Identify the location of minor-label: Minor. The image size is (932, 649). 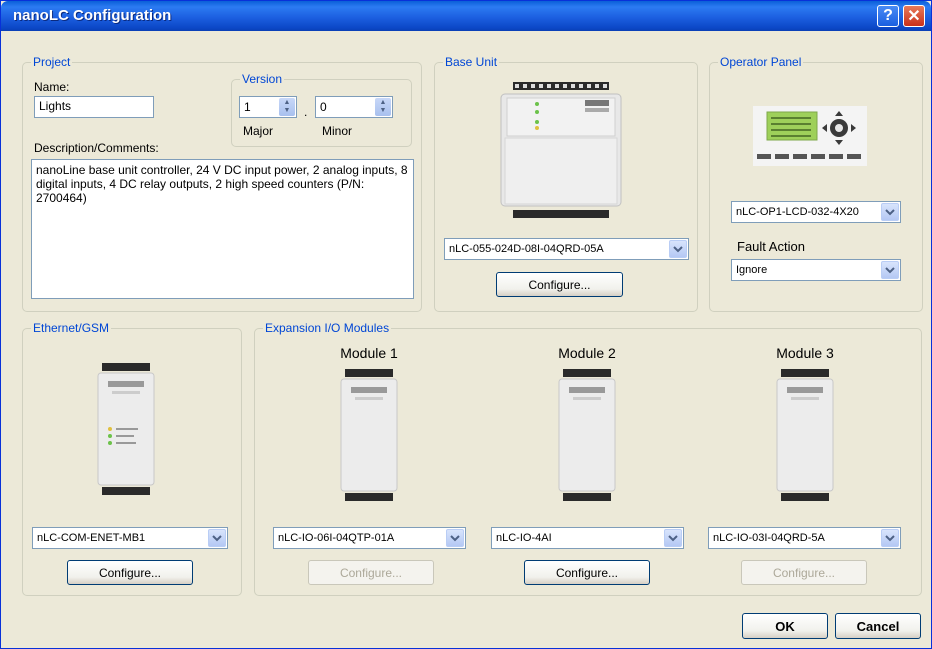
(337, 131).